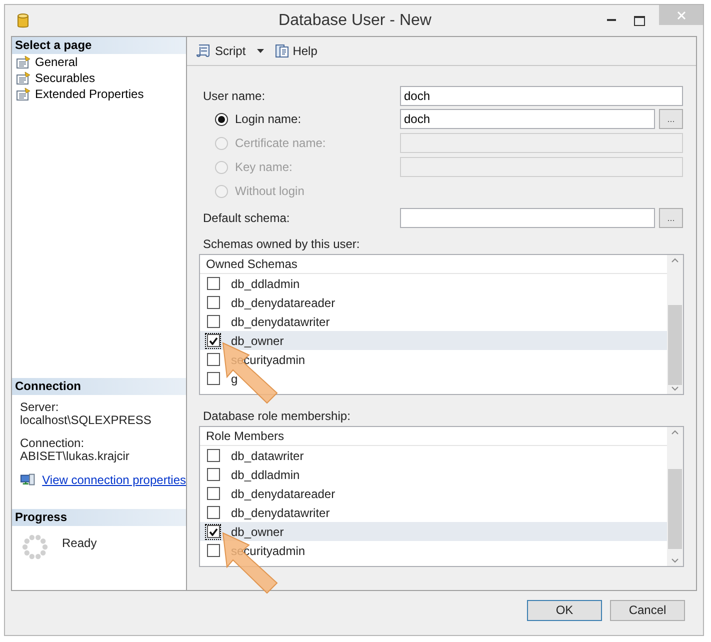 Image resolution: width=711 pixels, height=642 pixels. Describe the element at coordinates (75, 456) in the screenshot. I see `info-value: ABISET\lukas.krajcir` at that location.